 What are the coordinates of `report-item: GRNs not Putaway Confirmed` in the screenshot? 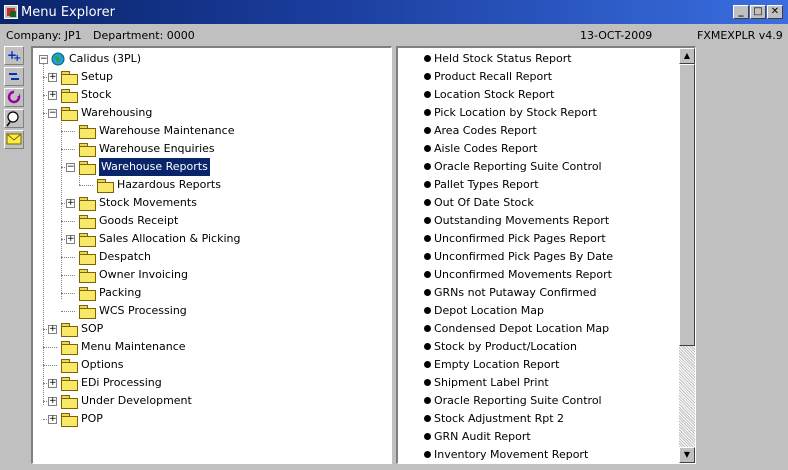 It's located at (510, 293).